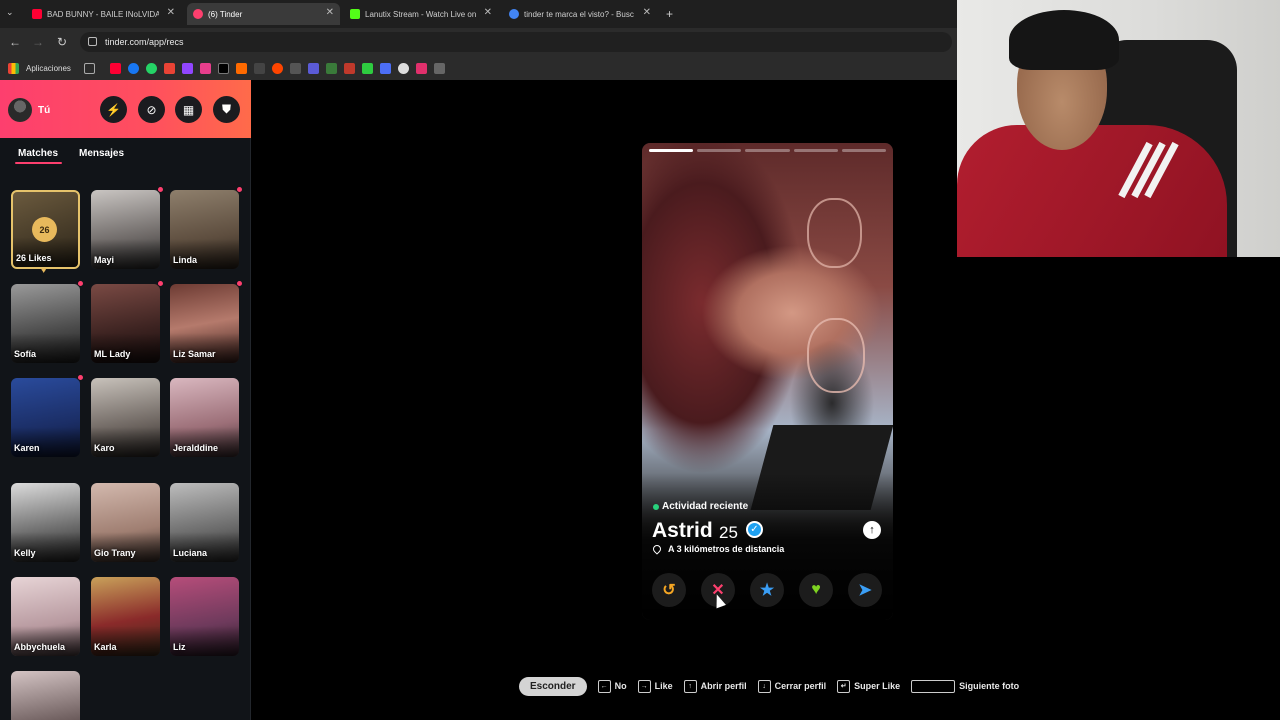  What do you see at coordinates (133, 68) in the screenshot?
I see `facebook-bookmark-icon` at bounding box center [133, 68].